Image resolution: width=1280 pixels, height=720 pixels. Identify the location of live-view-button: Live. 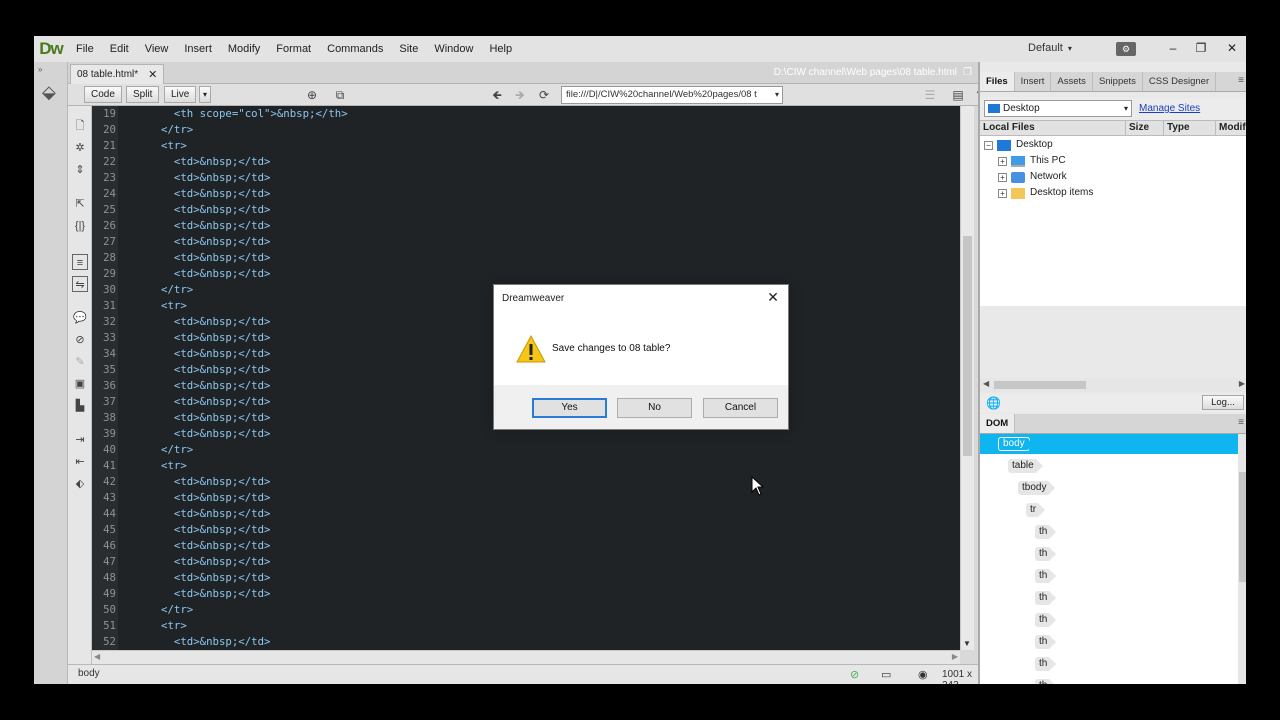
(180, 94).